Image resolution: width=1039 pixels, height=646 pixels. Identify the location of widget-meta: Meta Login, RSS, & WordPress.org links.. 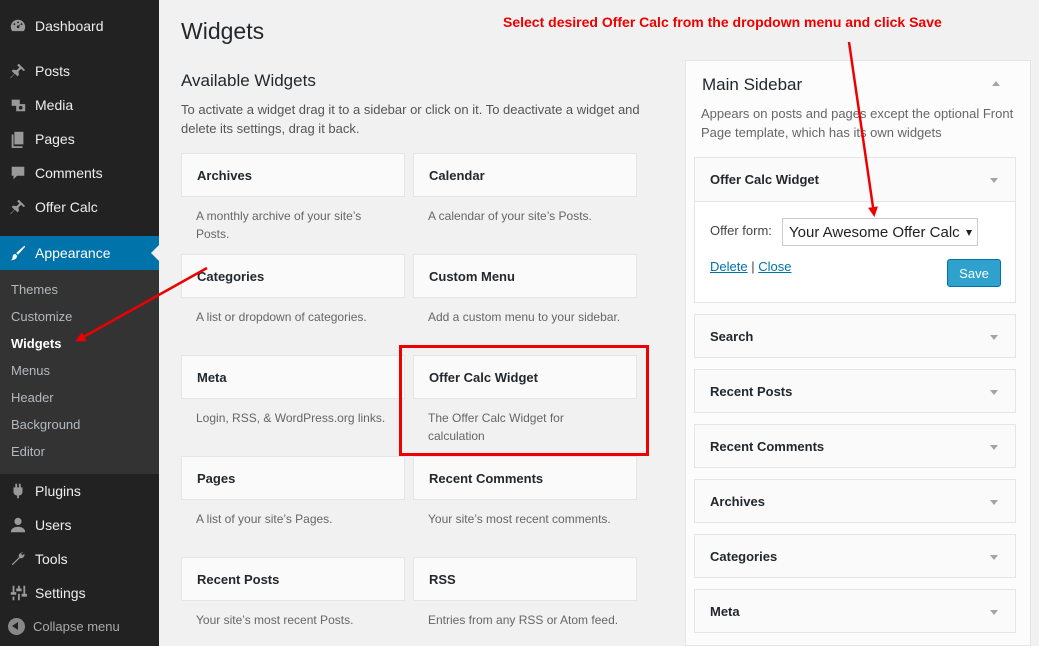
(293, 391).